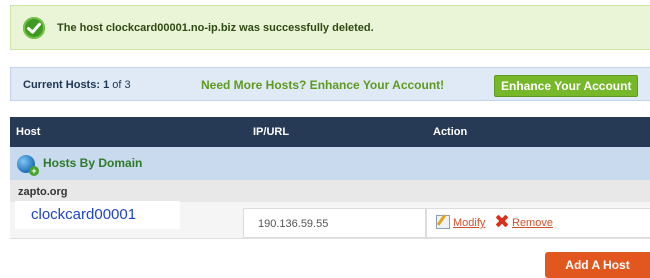 This screenshot has width=650, height=278. I want to click on remove-link: Remove, so click(532, 223).